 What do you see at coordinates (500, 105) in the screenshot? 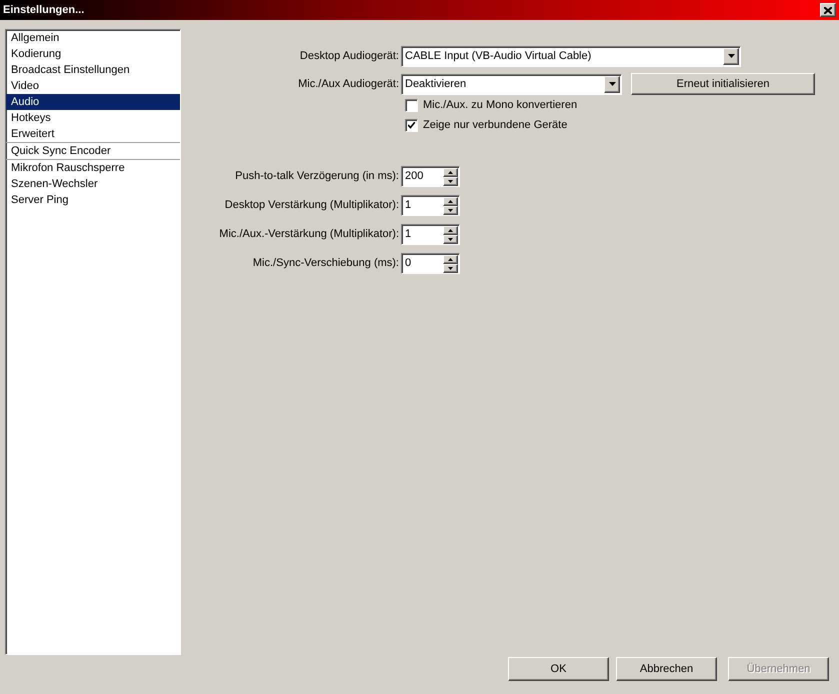
I see `checkbox-label: Mic./Aux. zu Mono konvertieren` at bounding box center [500, 105].